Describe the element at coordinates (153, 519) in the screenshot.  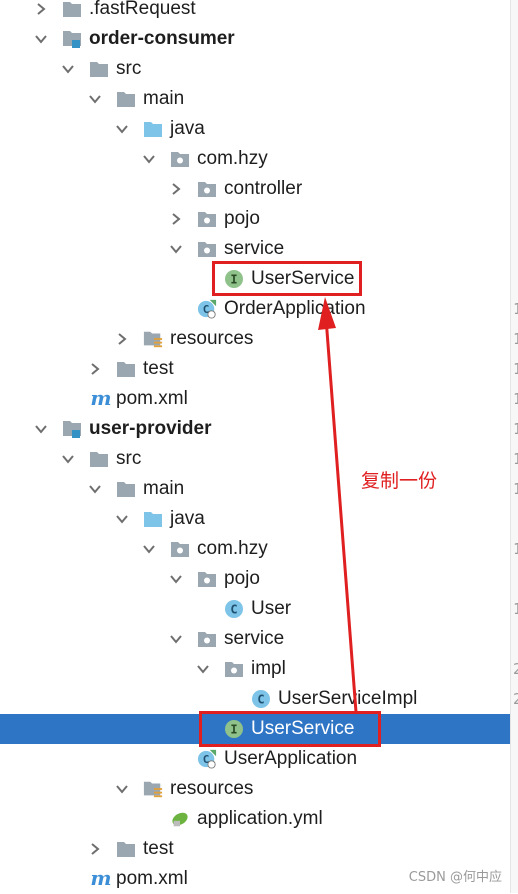
I see `source-folder-icon` at that location.